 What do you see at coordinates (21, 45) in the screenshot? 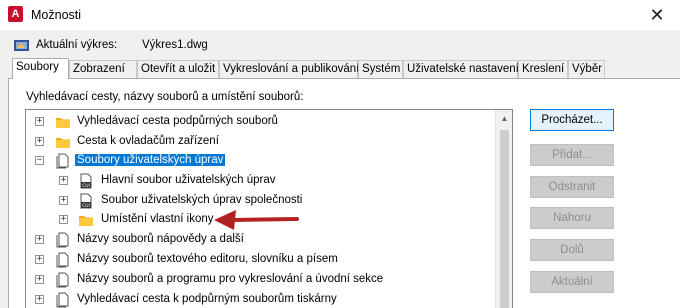
I see `drawing-file-icon` at bounding box center [21, 45].